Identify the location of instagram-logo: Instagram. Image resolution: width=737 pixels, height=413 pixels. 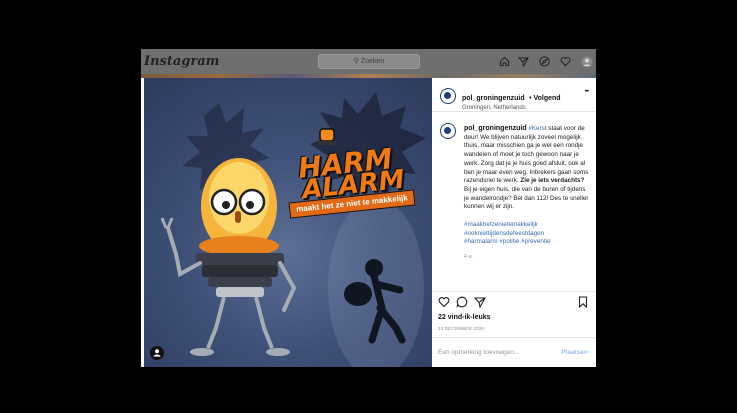
(181, 61).